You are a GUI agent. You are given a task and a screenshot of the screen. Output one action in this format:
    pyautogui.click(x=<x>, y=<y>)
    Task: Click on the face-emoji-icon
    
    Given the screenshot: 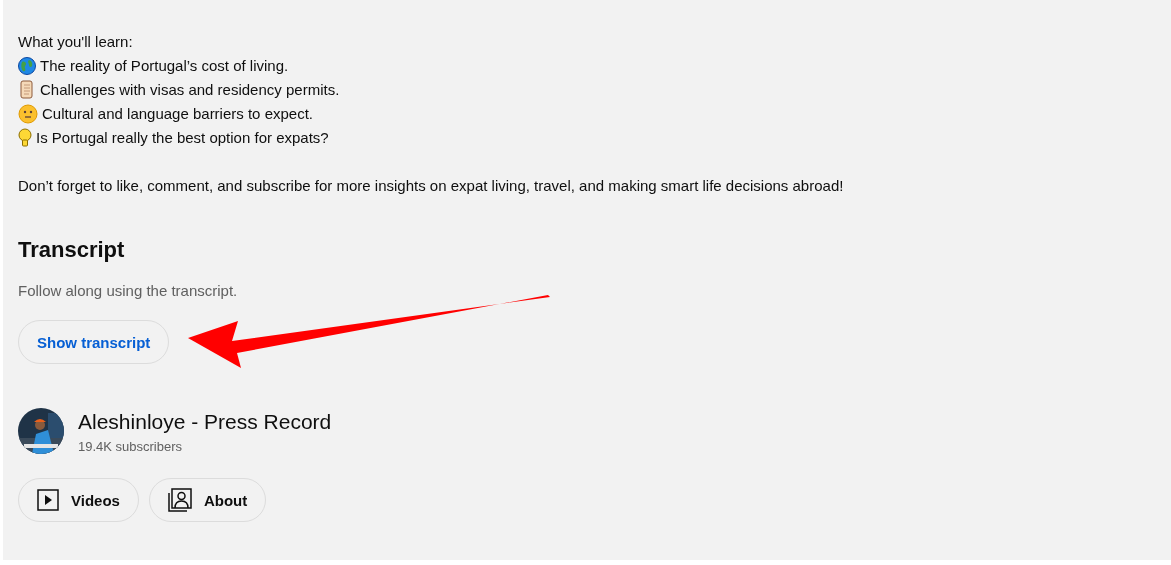 What is the action you would take?
    pyautogui.click(x=28, y=114)
    